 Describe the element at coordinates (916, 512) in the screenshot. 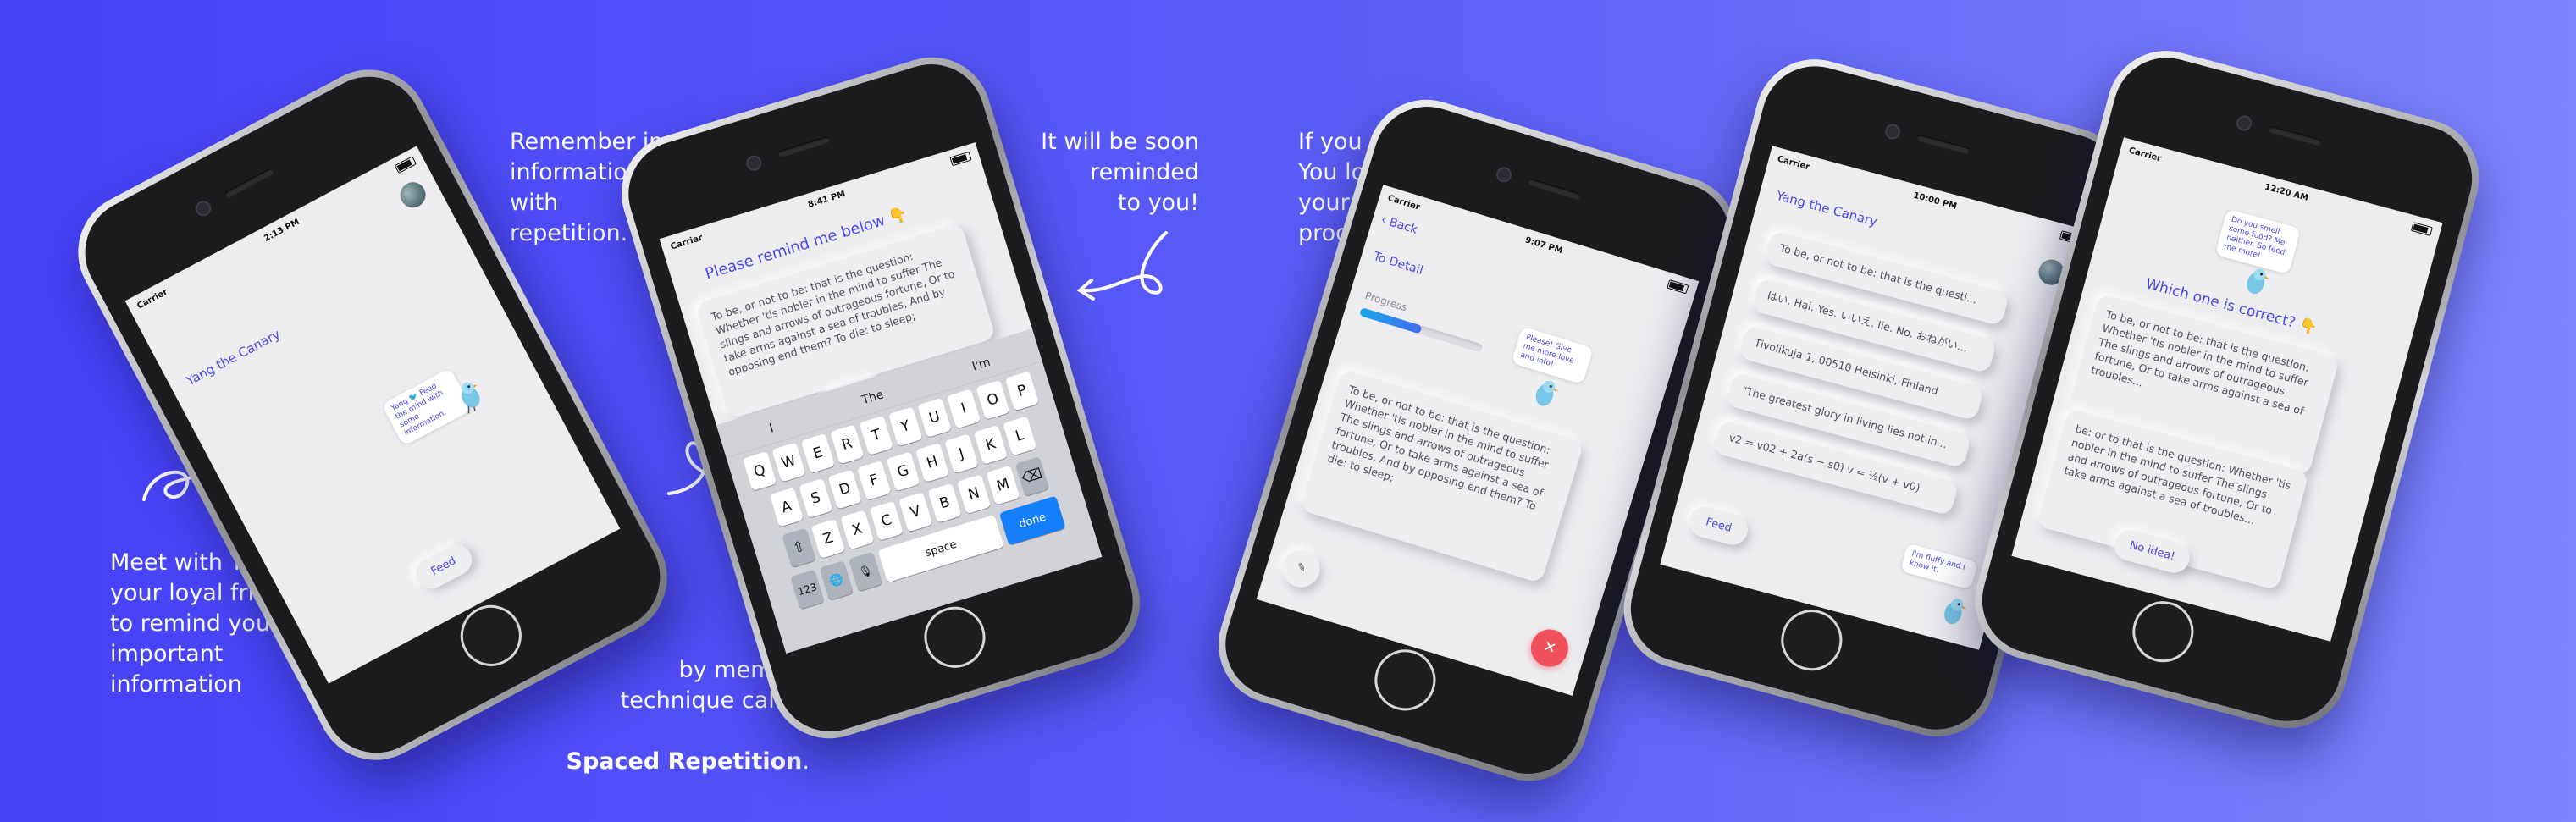

I see `key-v: V` at that location.